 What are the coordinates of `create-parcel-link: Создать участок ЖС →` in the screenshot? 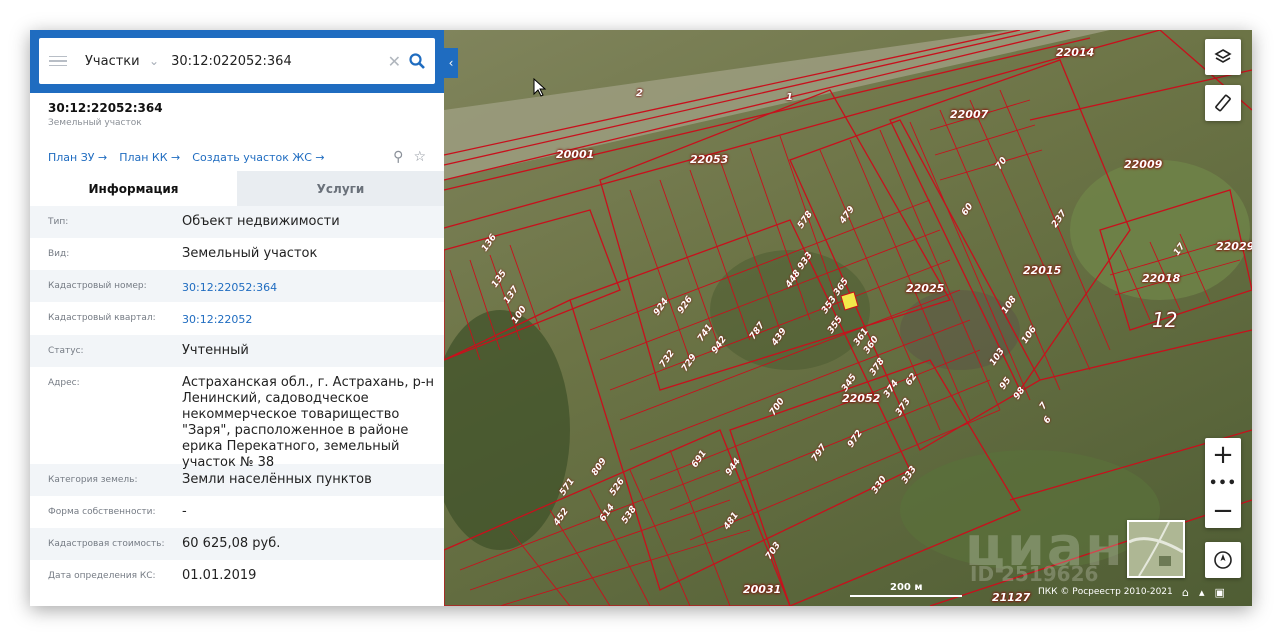 It's located at (258, 157).